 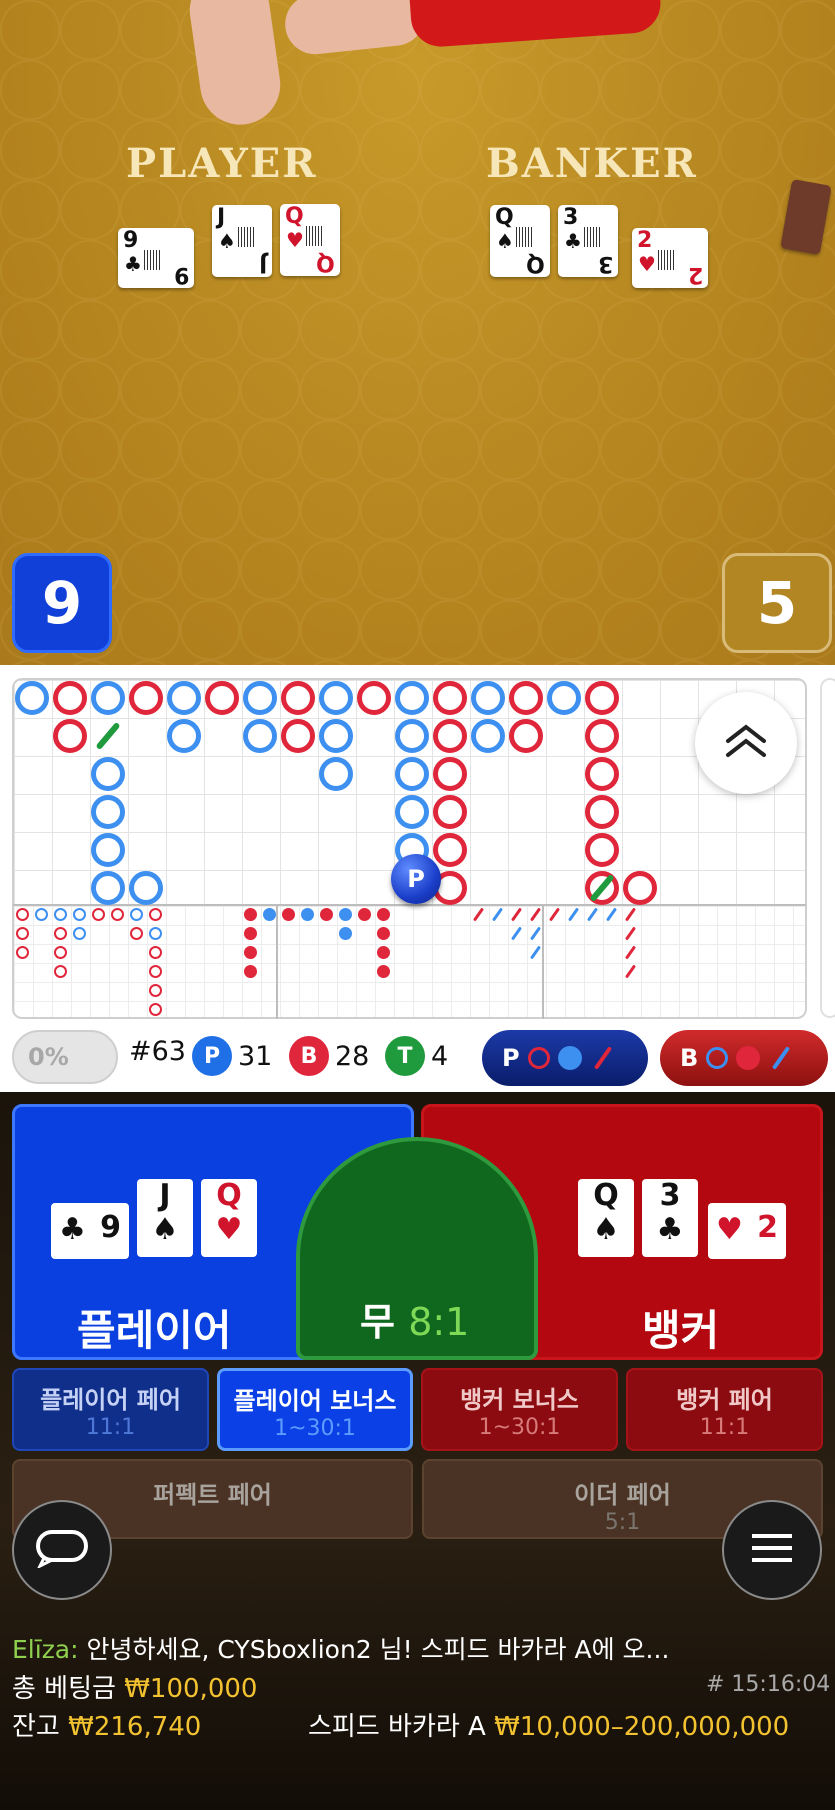 What do you see at coordinates (642, 1727) in the screenshot?
I see `table-limit-range: ₩10,000–200,000,000` at bounding box center [642, 1727].